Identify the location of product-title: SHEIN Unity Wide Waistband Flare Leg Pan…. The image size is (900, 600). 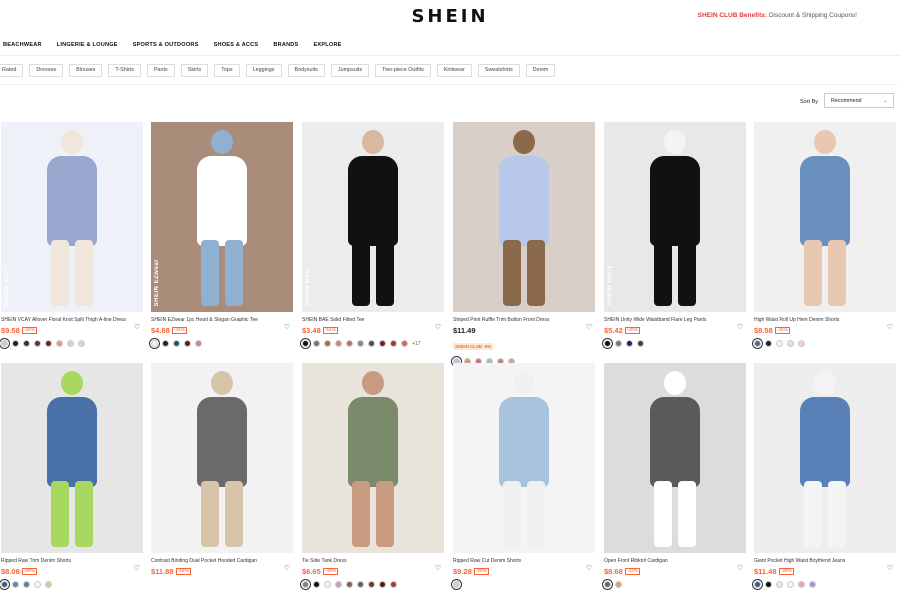
(666, 320).